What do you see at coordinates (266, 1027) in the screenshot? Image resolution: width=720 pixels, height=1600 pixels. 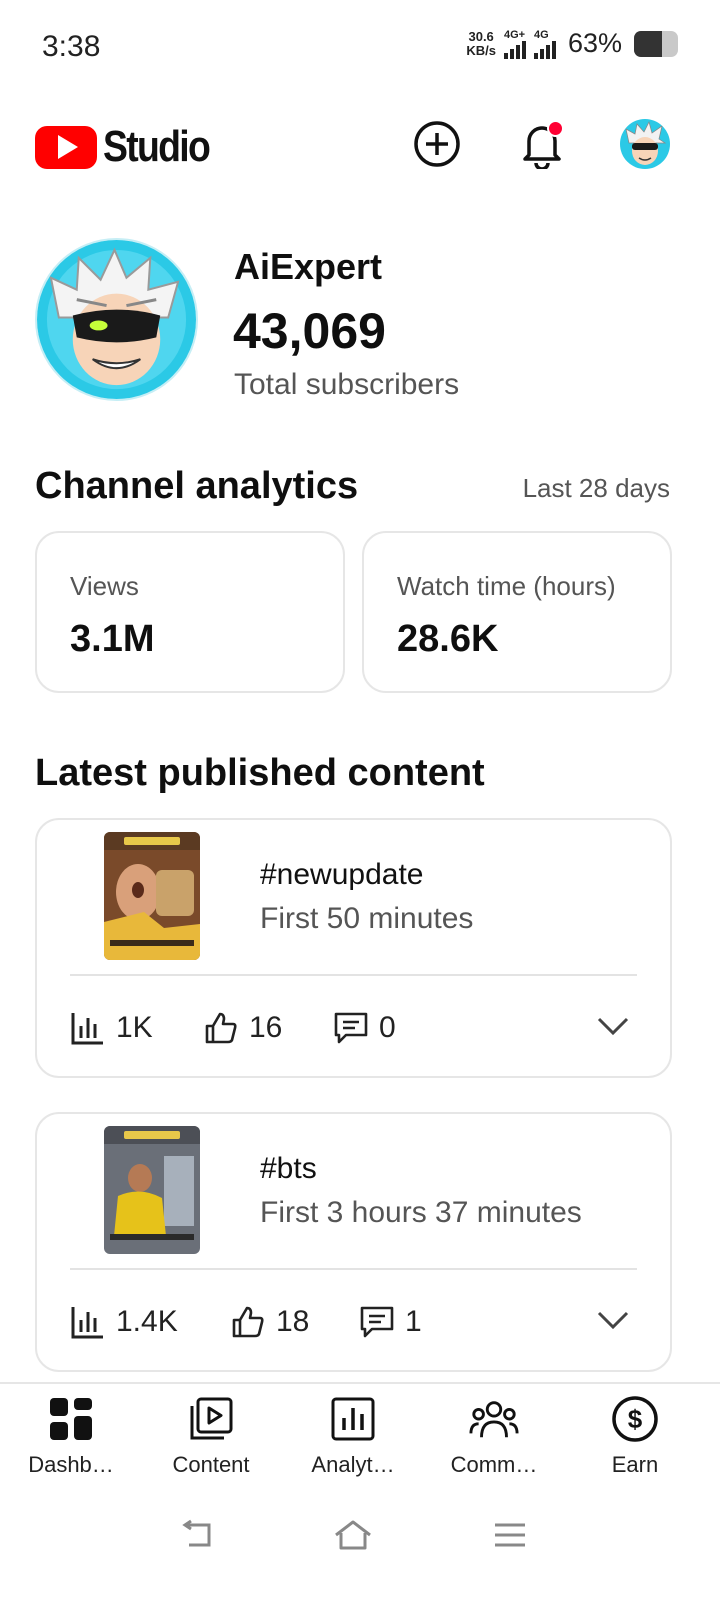 I see `likes-value: 16` at bounding box center [266, 1027].